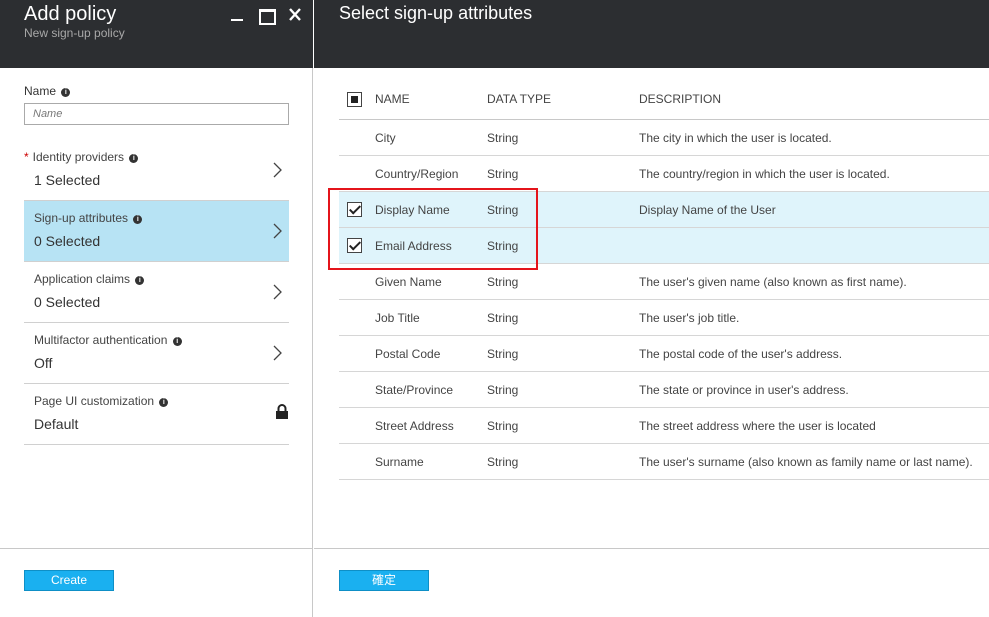 The image size is (989, 617). What do you see at coordinates (101, 340) in the screenshot?
I see `nav-item-label-text: Multifactor authentication` at bounding box center [101, 340].